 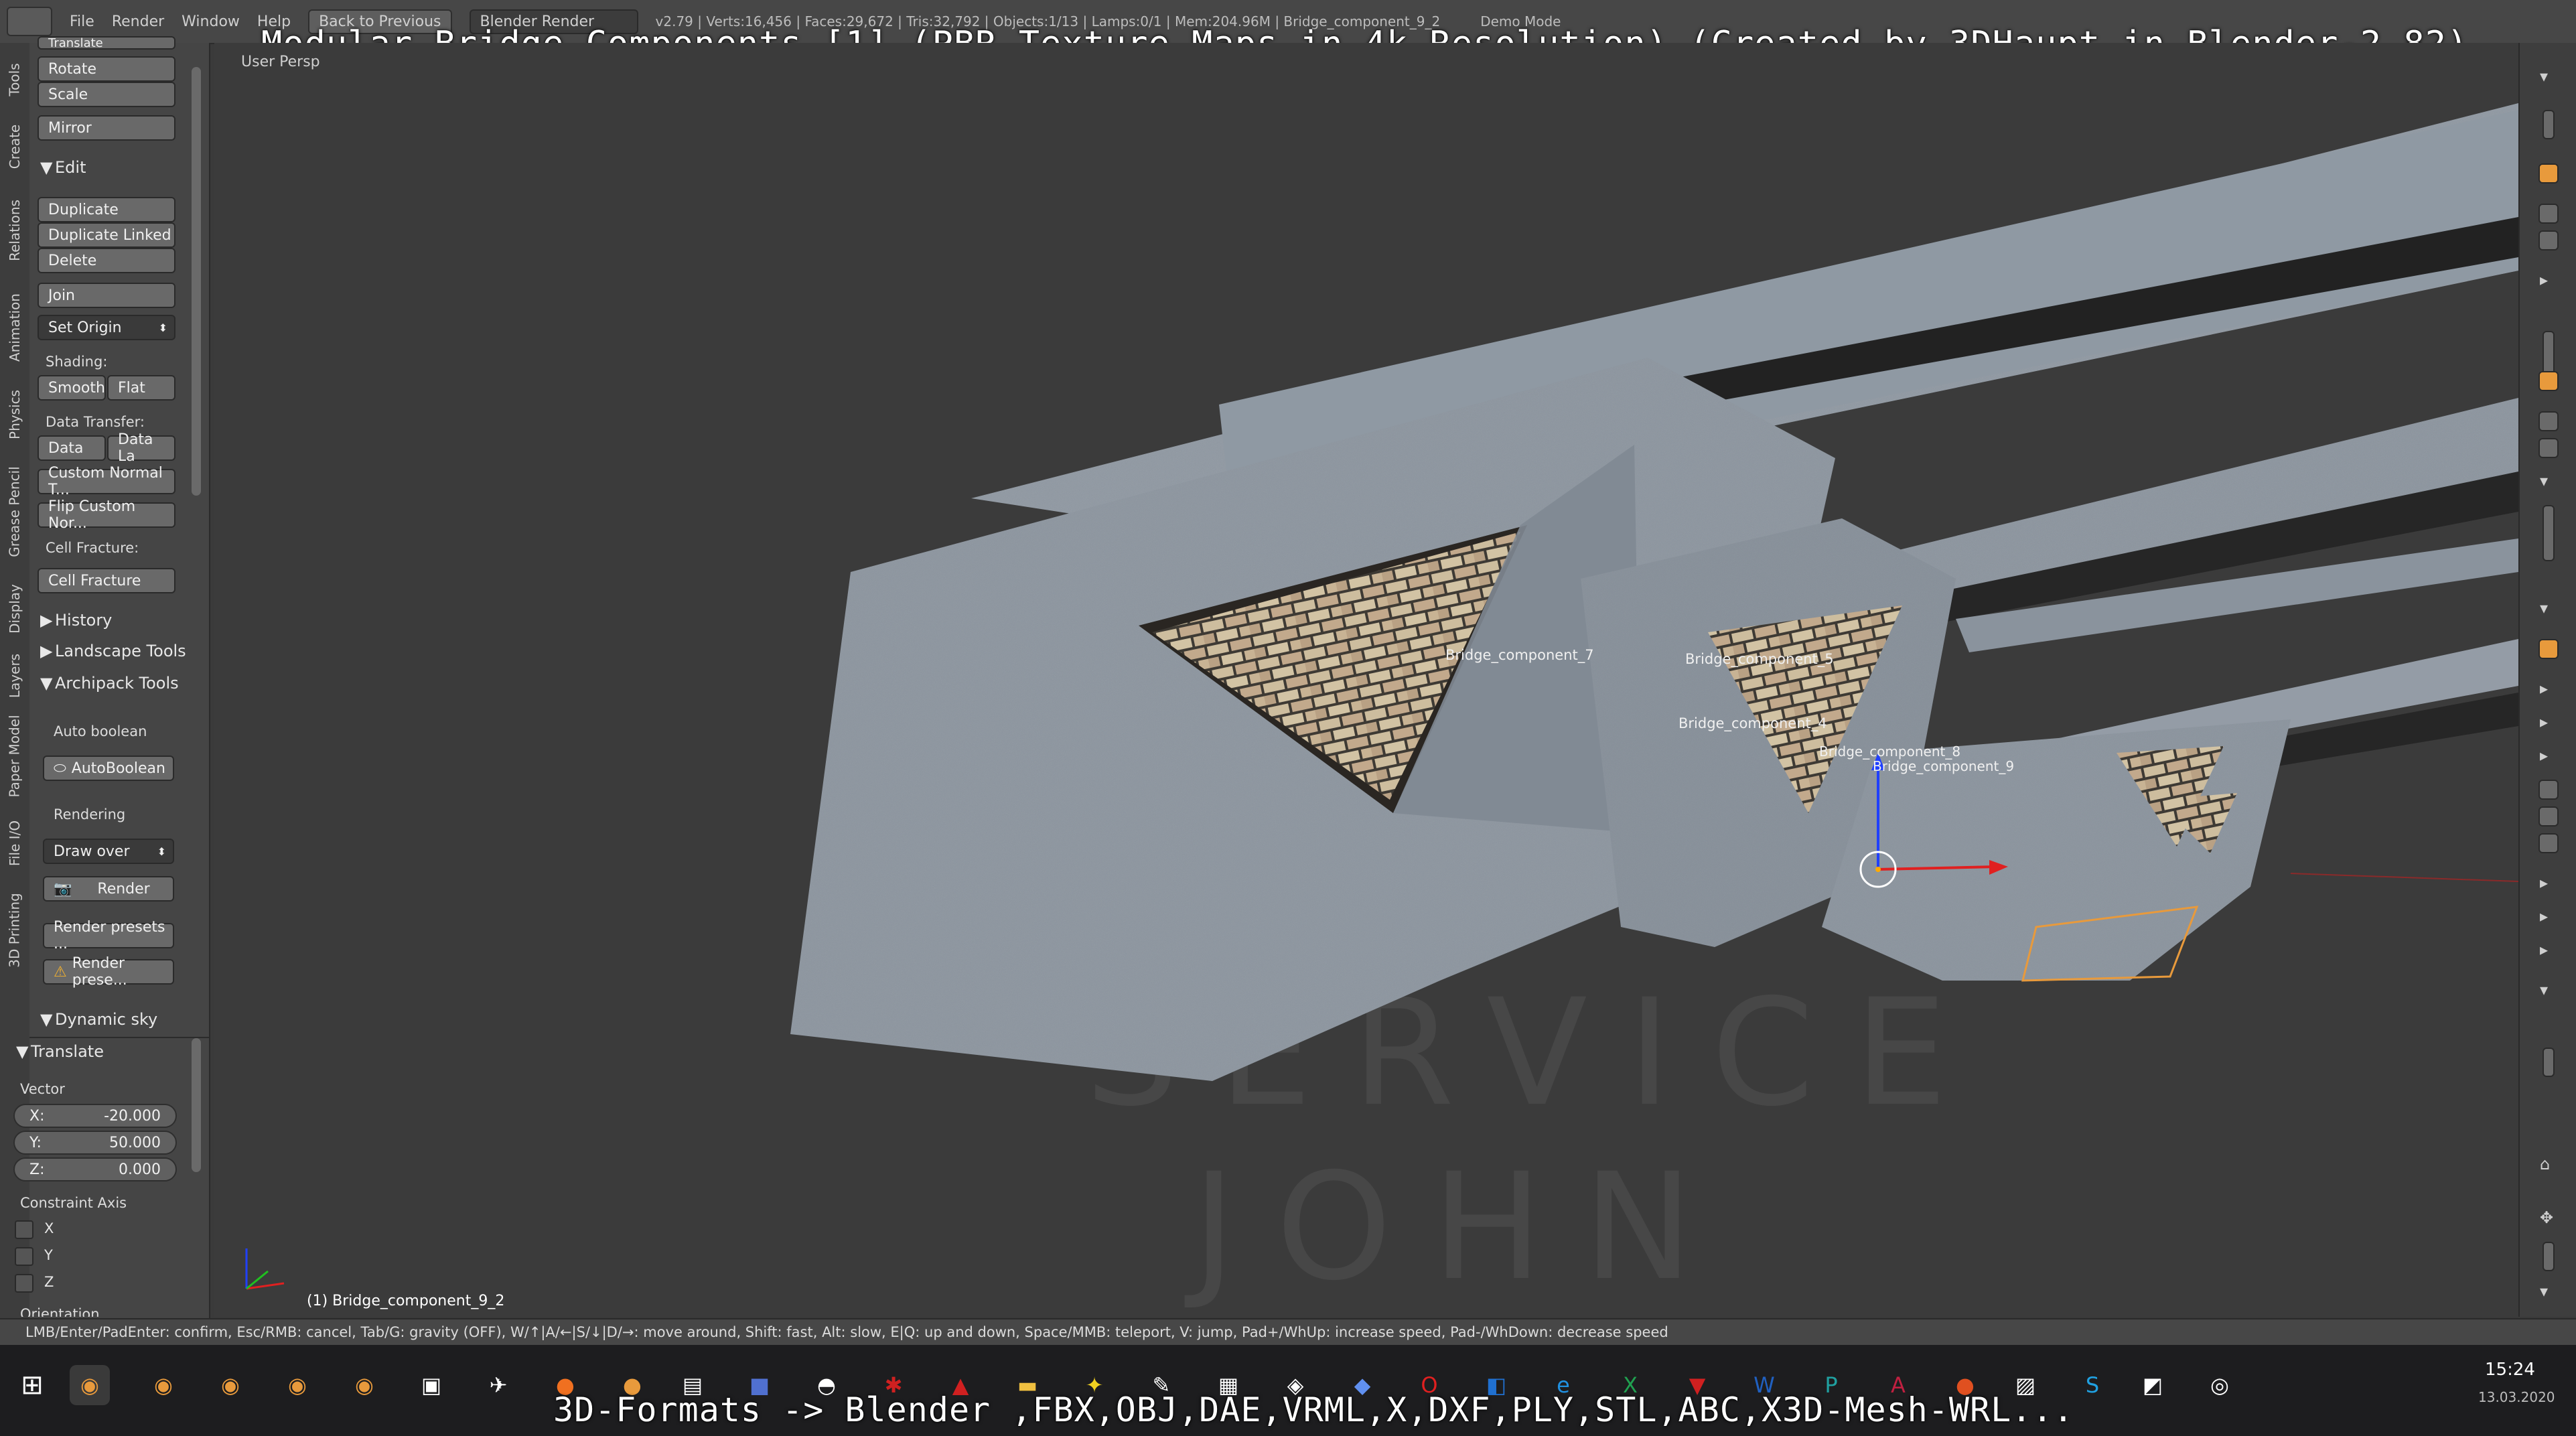 What do you see at coordinates (60, 1312) in the screenshot?
I see `orientation-label: Orientation` at bounding box center [60, 1312].